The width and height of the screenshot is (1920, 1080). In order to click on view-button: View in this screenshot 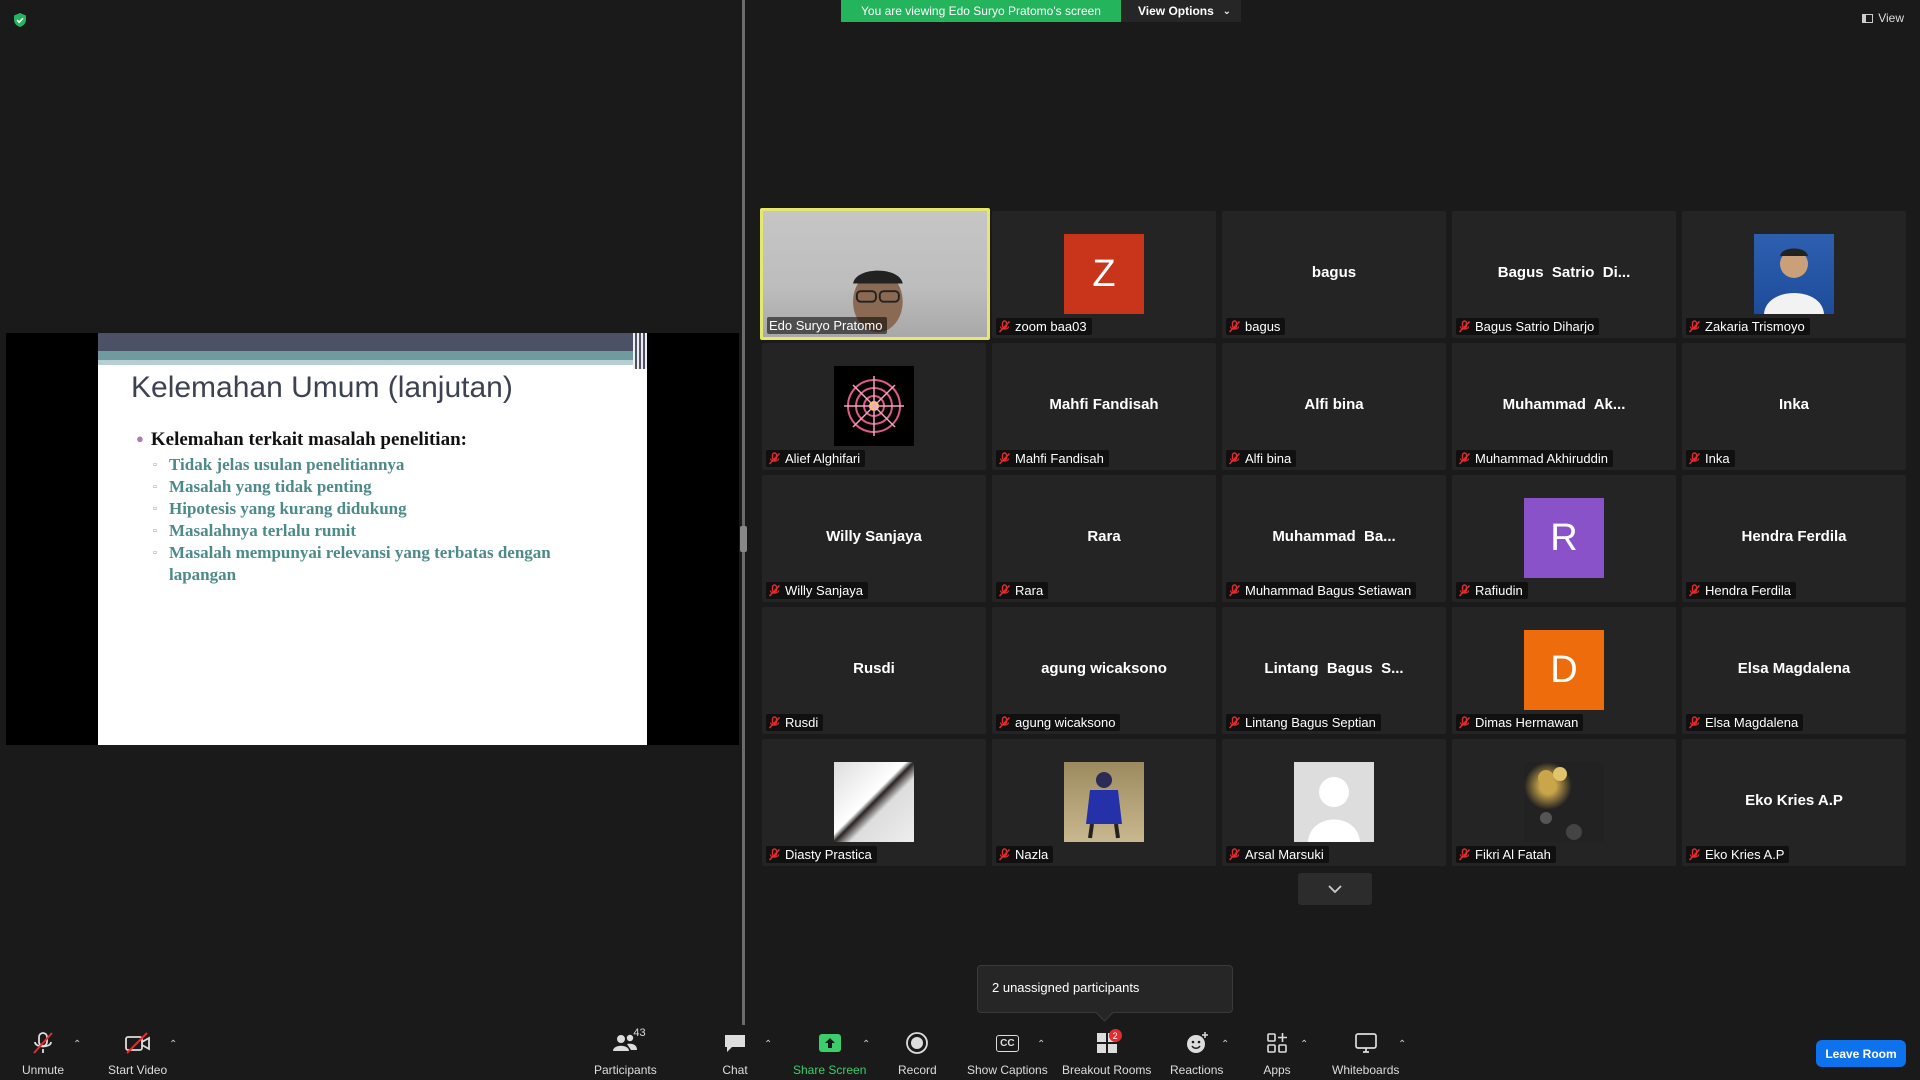, I will do `click(1883, 18)`.